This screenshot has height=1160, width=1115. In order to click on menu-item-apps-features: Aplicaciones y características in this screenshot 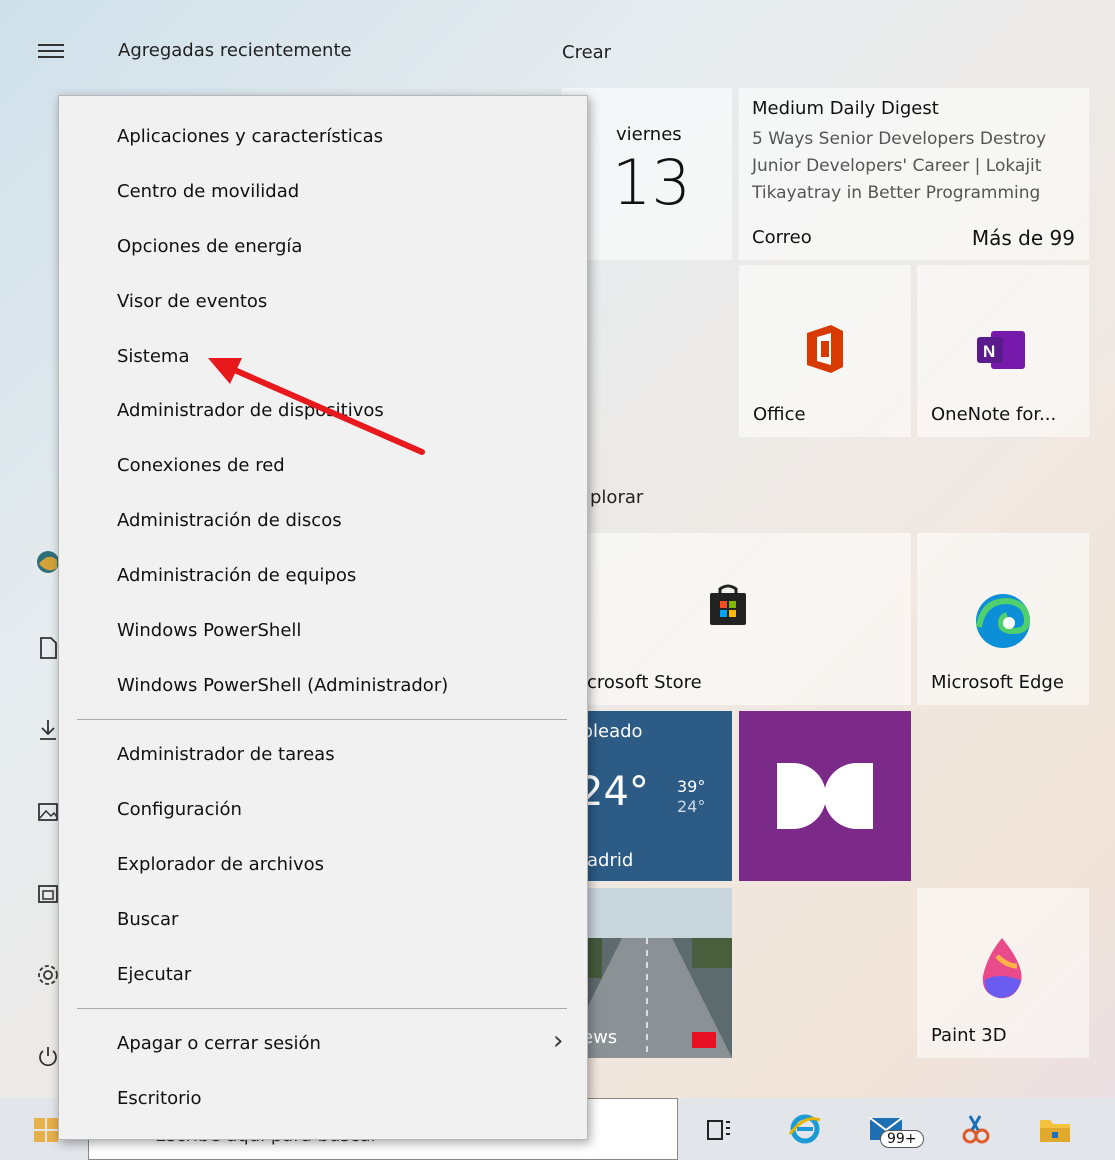, I will do `click(250, 136)`.